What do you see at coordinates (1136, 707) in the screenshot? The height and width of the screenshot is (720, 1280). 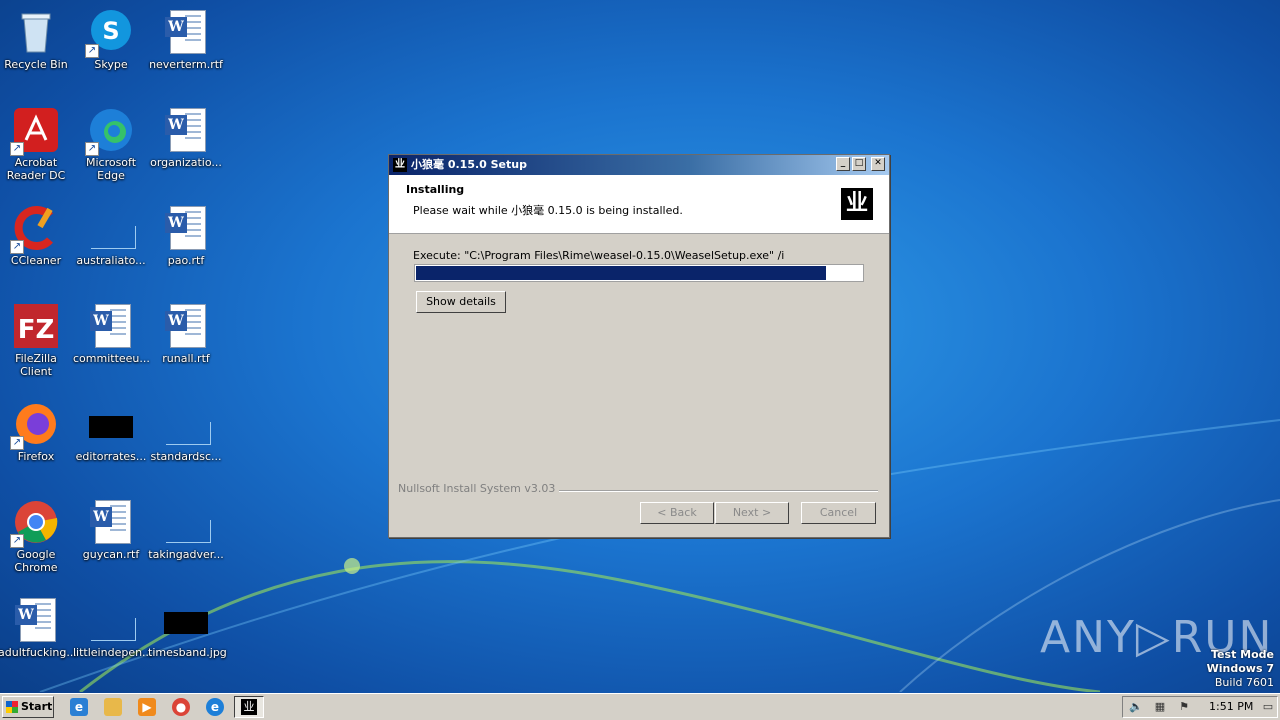 I see `volume-icon: 🔈` at bounding box center [1136, 707].